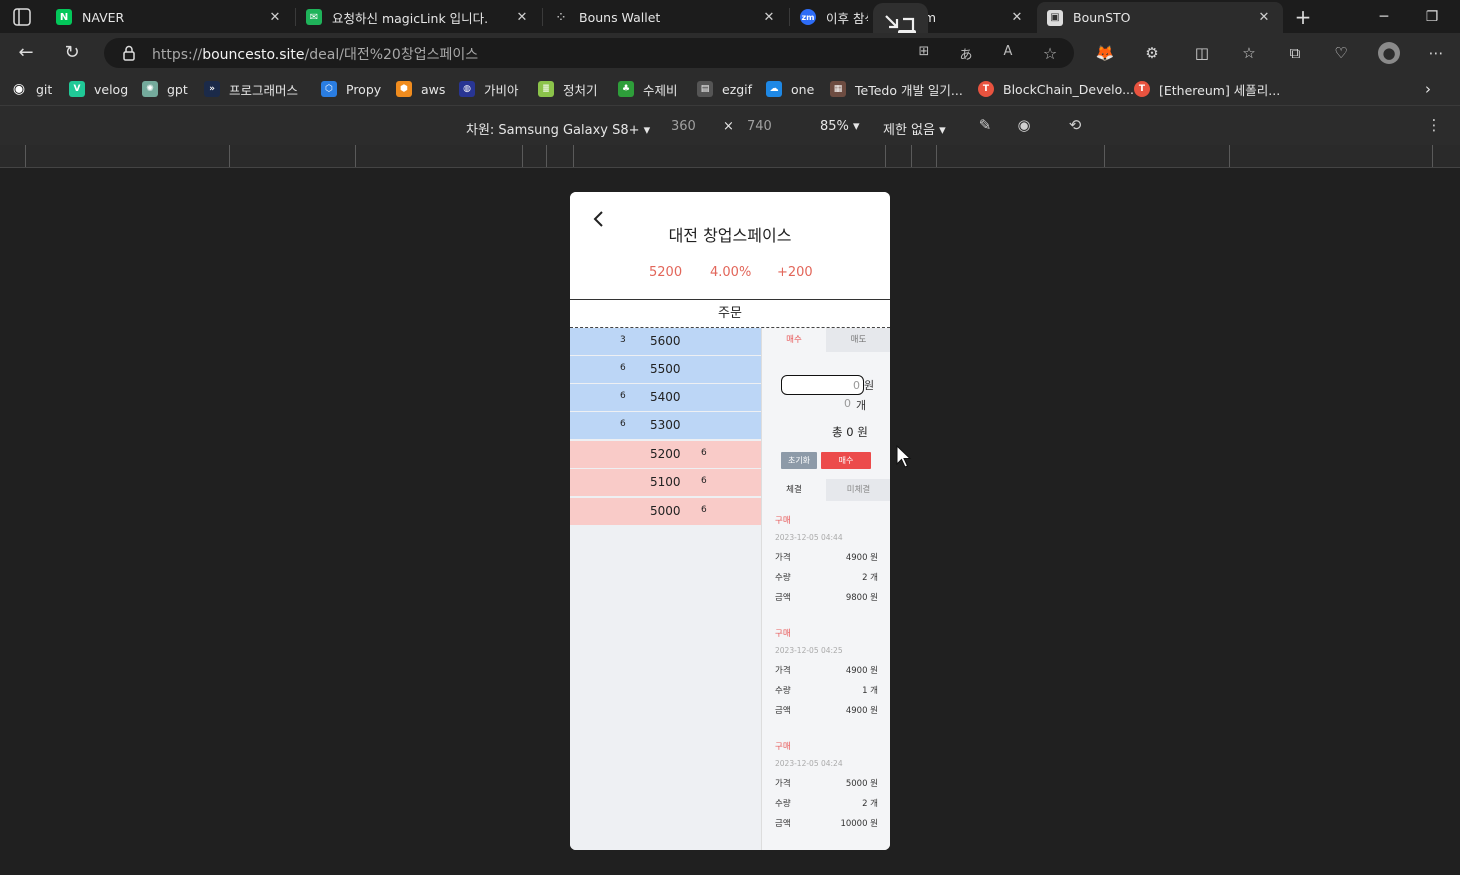 The width and height of the screenshot is (1460, 875). Describe the element at coordinates (150, 89) in the screenshot. I see `chatgpt-icon: ✺` at that location.